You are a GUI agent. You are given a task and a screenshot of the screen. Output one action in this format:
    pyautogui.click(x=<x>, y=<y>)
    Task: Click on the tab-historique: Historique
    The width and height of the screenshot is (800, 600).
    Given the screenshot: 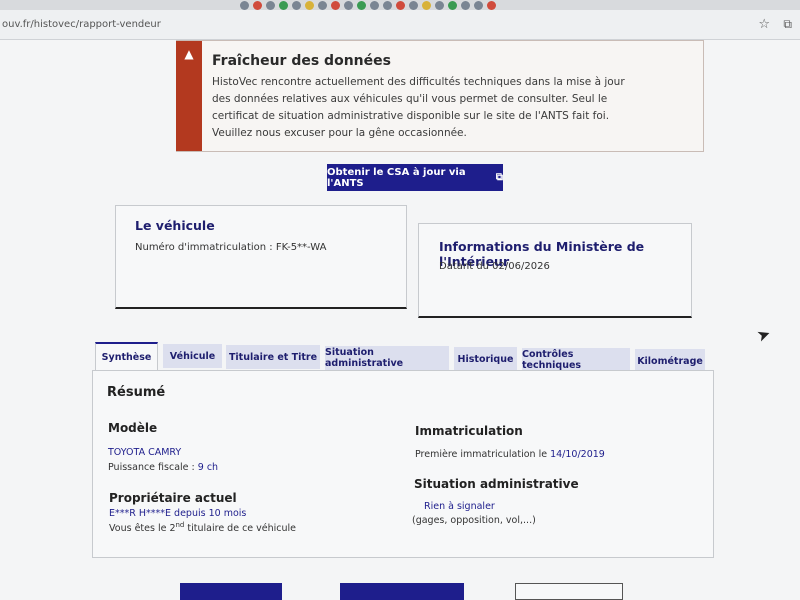 What is the action you would take?
    pyautogui.click(x=485, y=359)
    